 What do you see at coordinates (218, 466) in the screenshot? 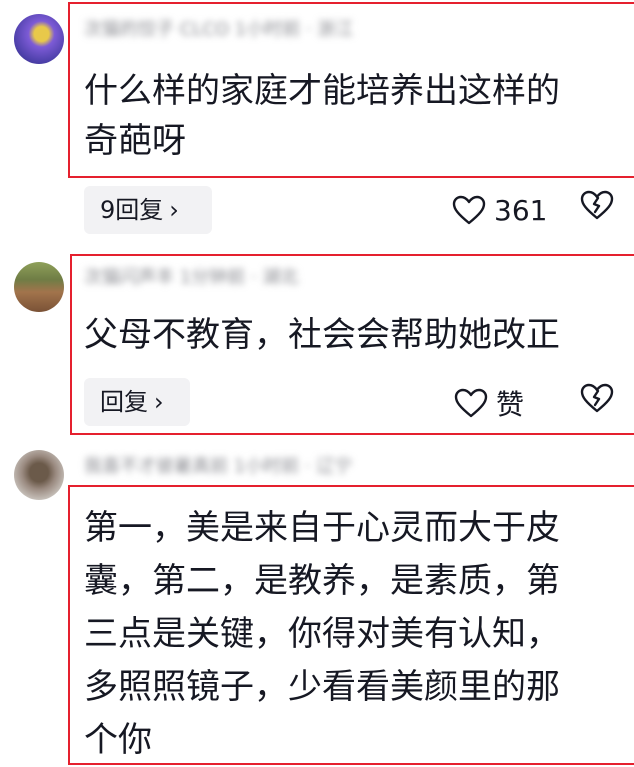
I see `comment-author-meta: 我喜不才彼暑真前 1小时前 · 辽宁` at bounding box center [218, 466].